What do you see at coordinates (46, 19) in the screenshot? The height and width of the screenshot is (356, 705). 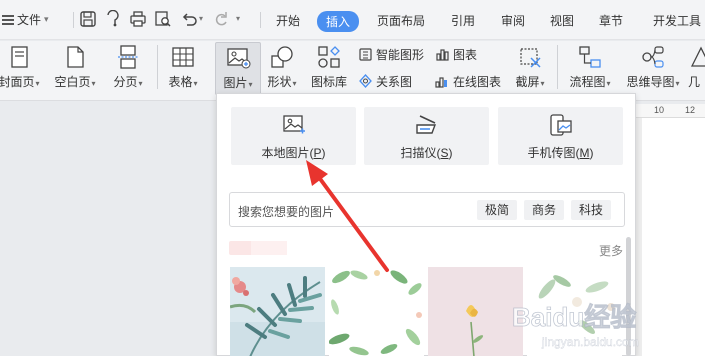 I see `chevron-down-icon: ▾` at bounding box center [46, 19].